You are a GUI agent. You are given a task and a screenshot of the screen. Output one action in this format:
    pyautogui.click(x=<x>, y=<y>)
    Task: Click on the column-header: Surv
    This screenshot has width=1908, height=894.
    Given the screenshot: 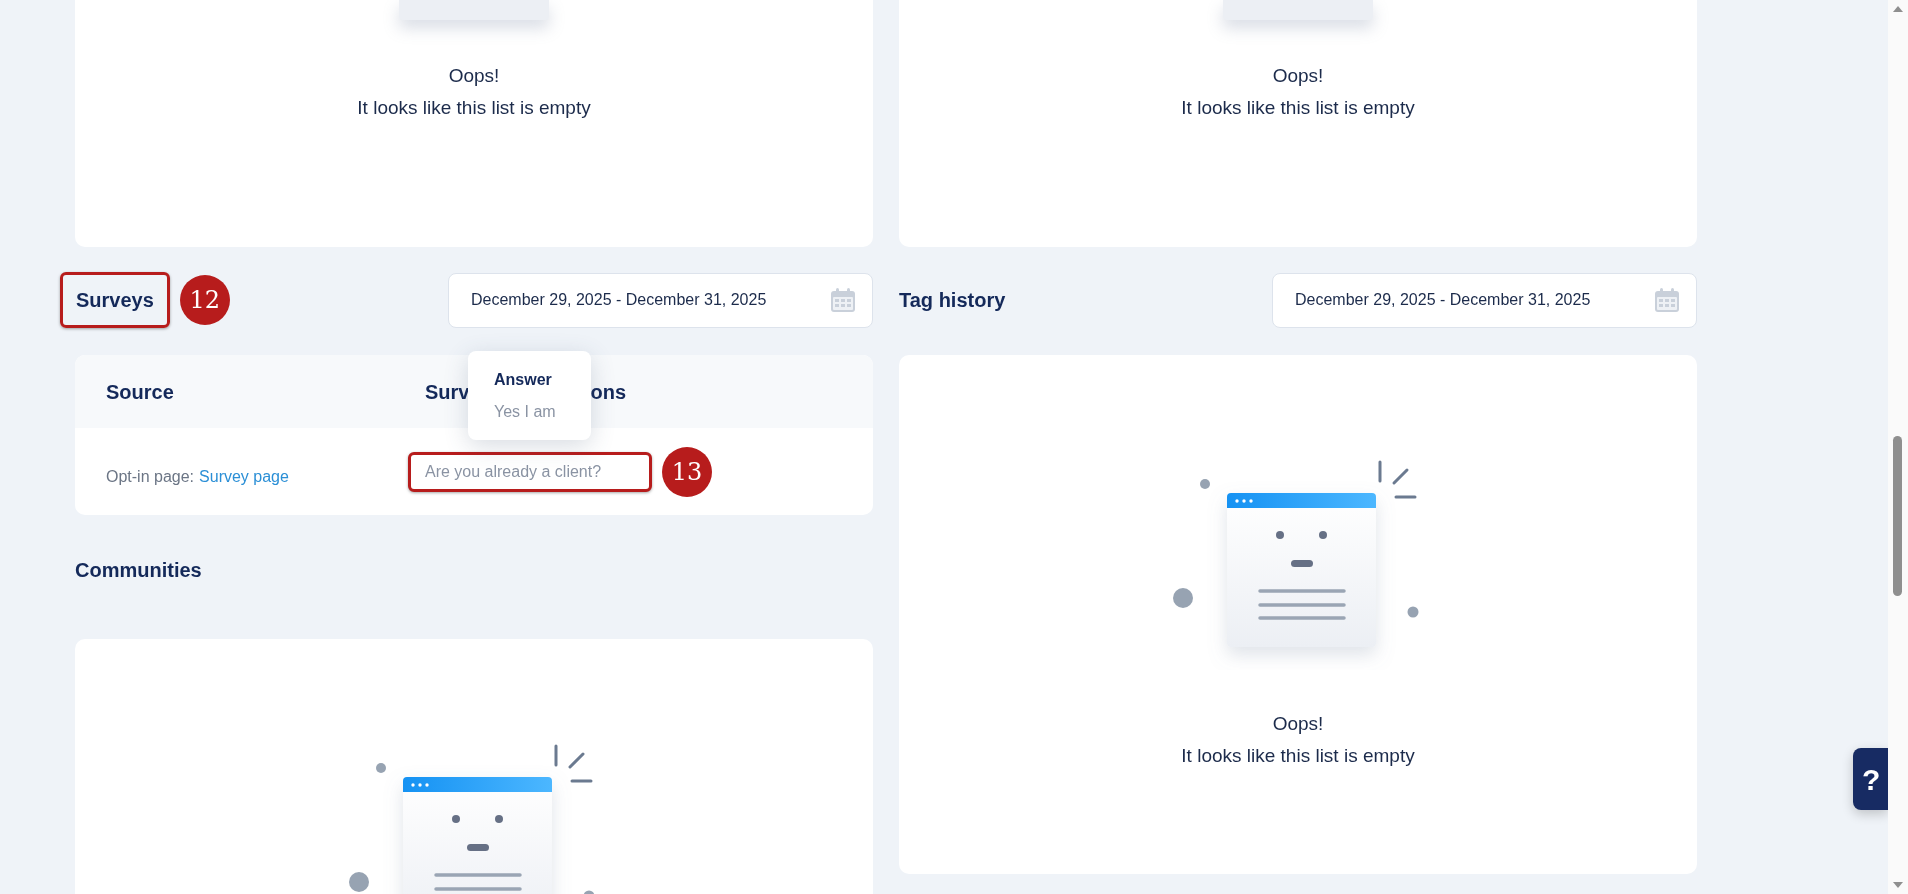 What is the action you would take?
    pyautogui.click(x=447, y=392)
    